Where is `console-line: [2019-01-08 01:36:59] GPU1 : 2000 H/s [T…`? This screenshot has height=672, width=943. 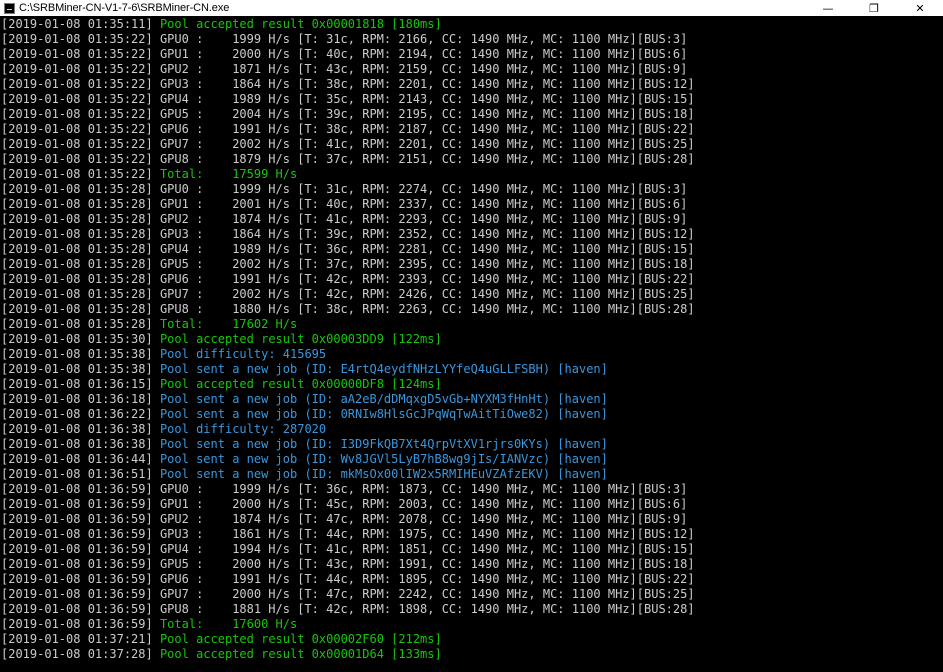
console-line: [2019-01-08 01:36:59] GPU1 : 2000 H/s [T… is located at coordinates (344, 504).